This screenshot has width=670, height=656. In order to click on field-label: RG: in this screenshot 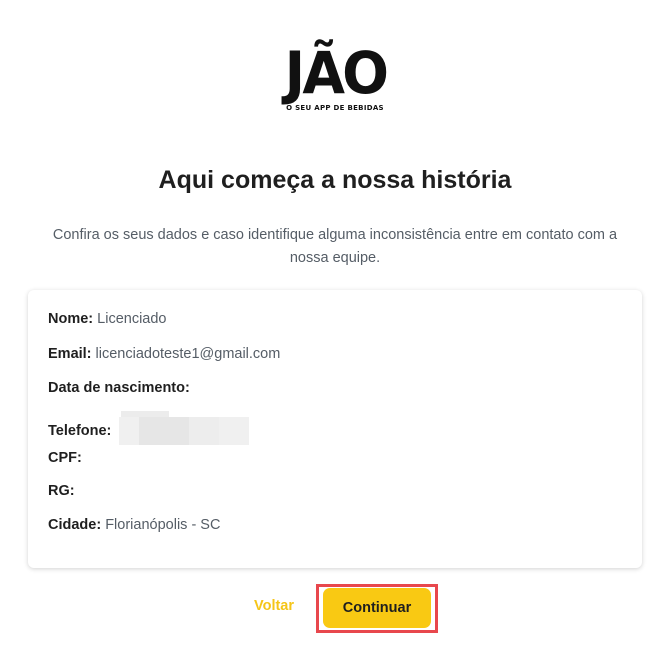, I will do `click(61, 491)`.